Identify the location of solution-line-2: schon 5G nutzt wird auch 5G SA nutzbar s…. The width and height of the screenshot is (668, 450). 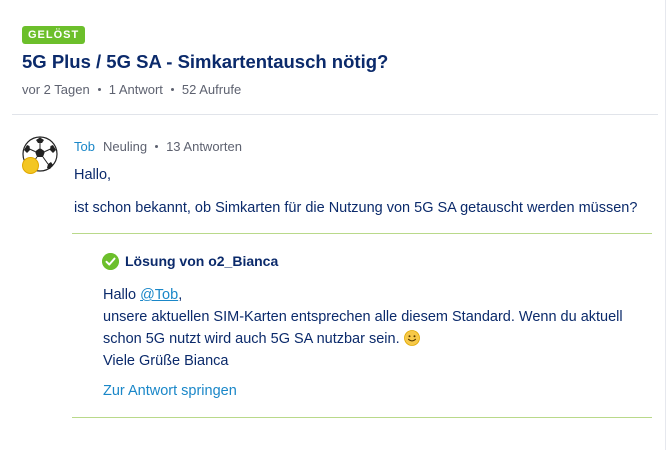
(251, 339).